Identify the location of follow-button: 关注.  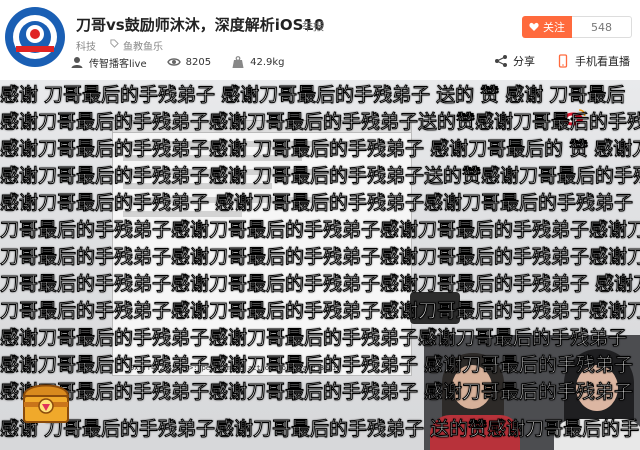
(547, 27).